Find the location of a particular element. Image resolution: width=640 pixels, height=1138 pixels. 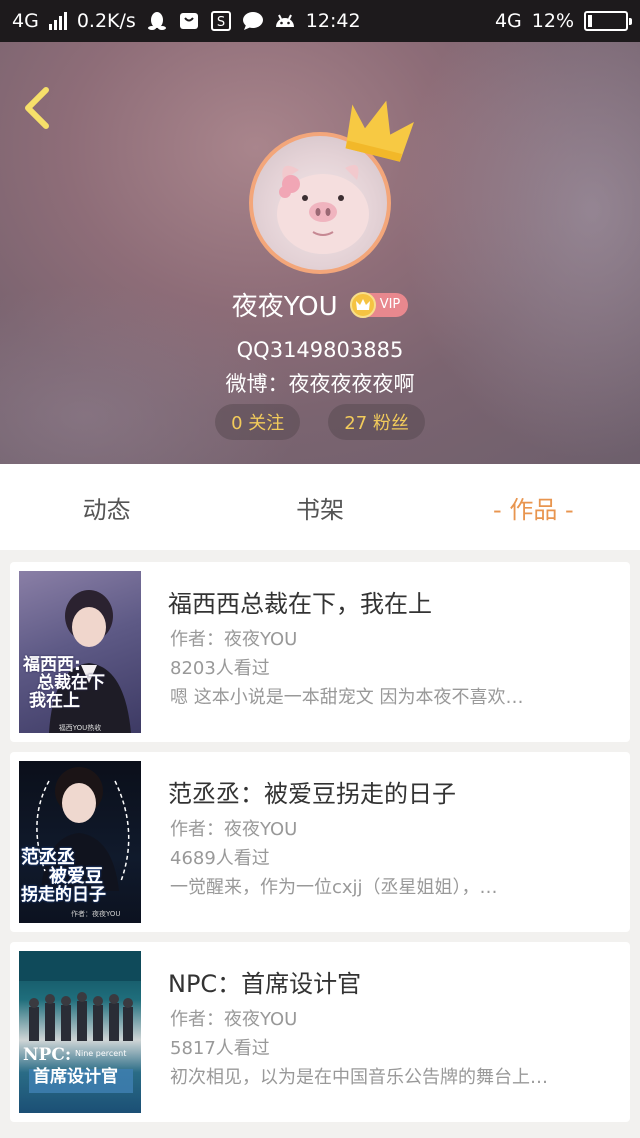

book-cover: 范丞丞 被爱豆 拐走的日子 作者：夜夜YOU is located at coordinates (80, 842).